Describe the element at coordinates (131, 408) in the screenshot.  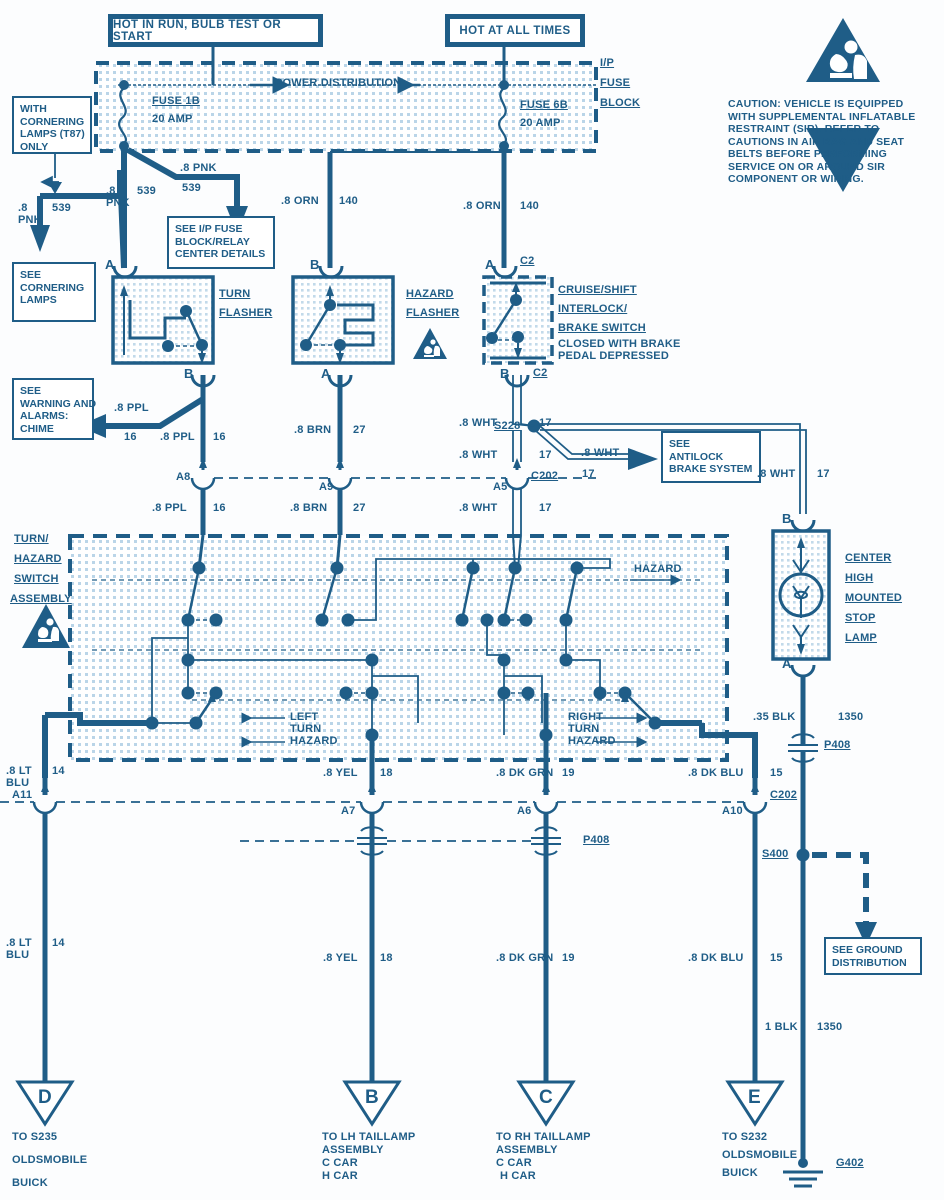
I see `wire-label-ppl-chime-gauge: .8 PPL` at that location.